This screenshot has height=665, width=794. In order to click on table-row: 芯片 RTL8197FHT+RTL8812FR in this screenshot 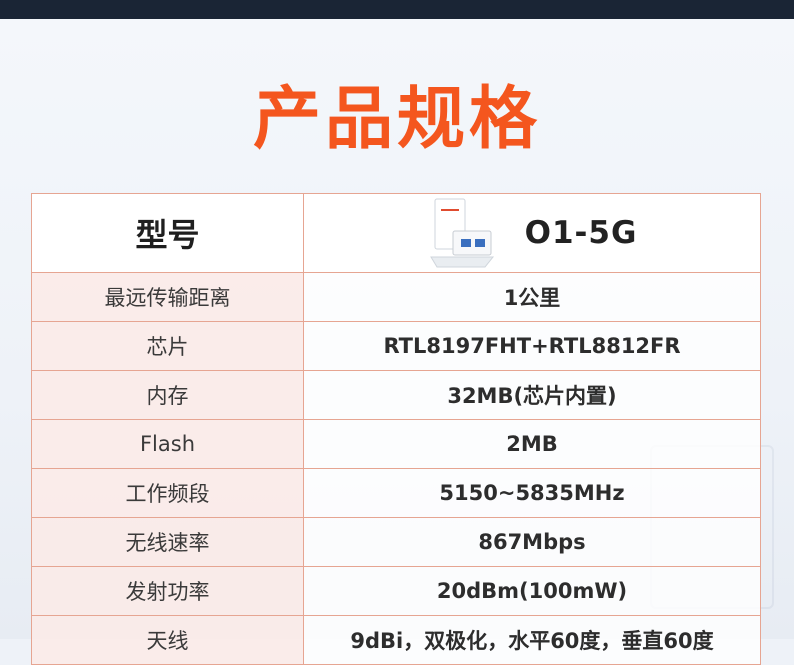, I will do `click(396, 346)`.